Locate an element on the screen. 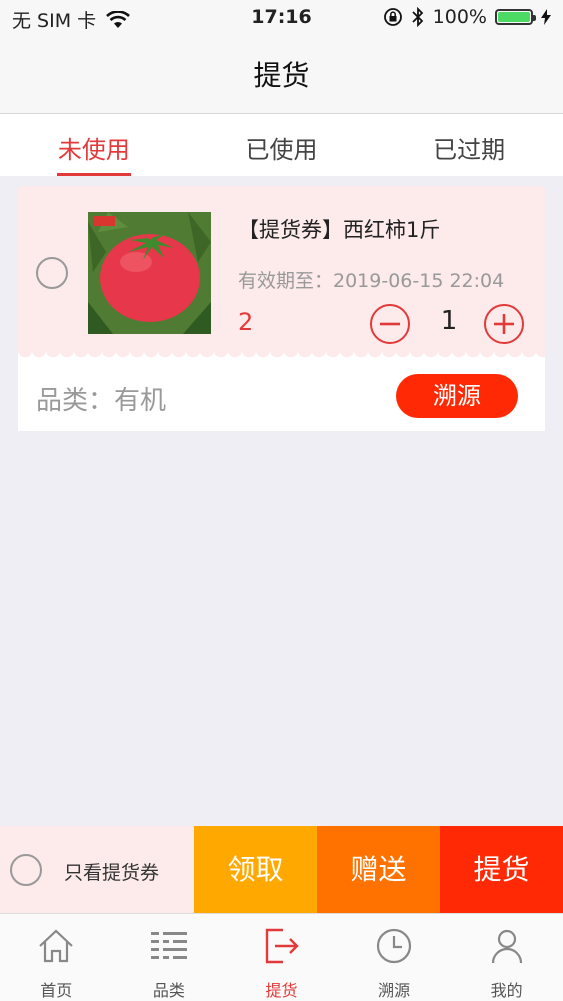 Image resolution: width=563 pixels, height=1001 pixels. tab-expired: 已过期 is located at coordinates (469, 145).